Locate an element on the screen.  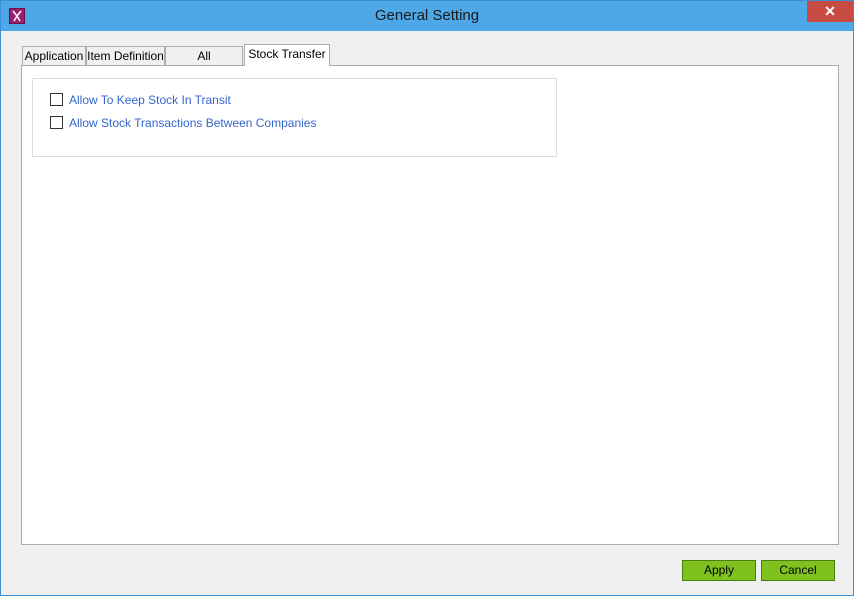
title-bar: General Setting ✕ is located at coordinates (427, 16).